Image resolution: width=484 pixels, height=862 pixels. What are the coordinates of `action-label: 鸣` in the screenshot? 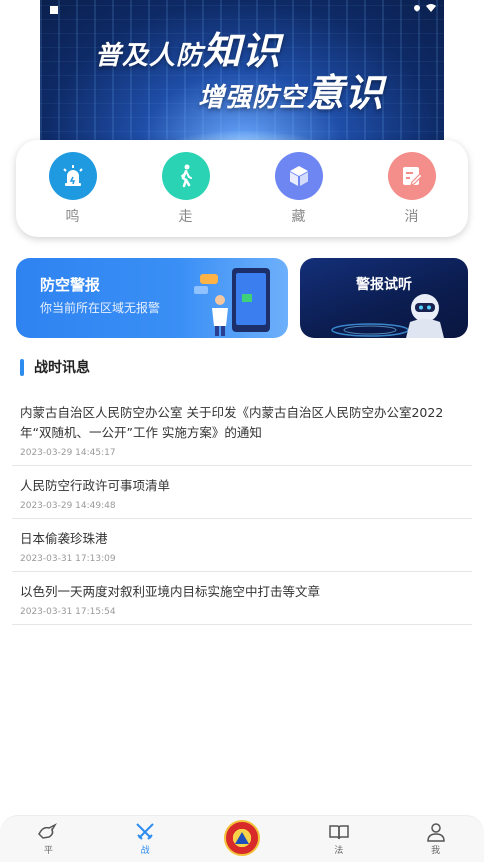 It's located at (72, 217).